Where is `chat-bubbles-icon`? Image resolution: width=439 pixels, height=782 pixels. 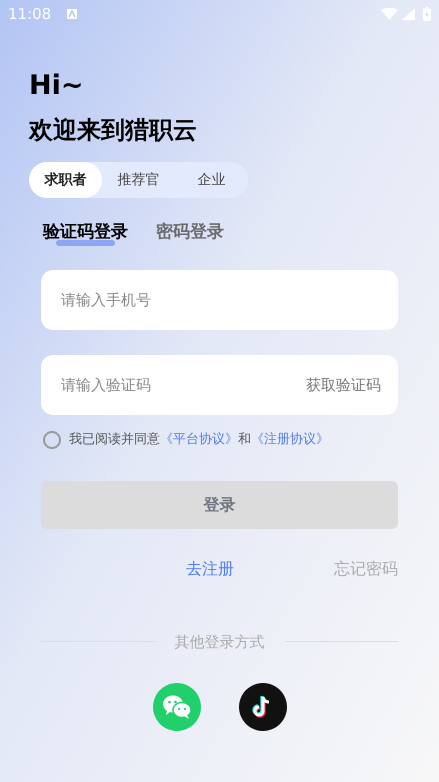
chat-bubbles-icon is located at coordinates (177, 707).